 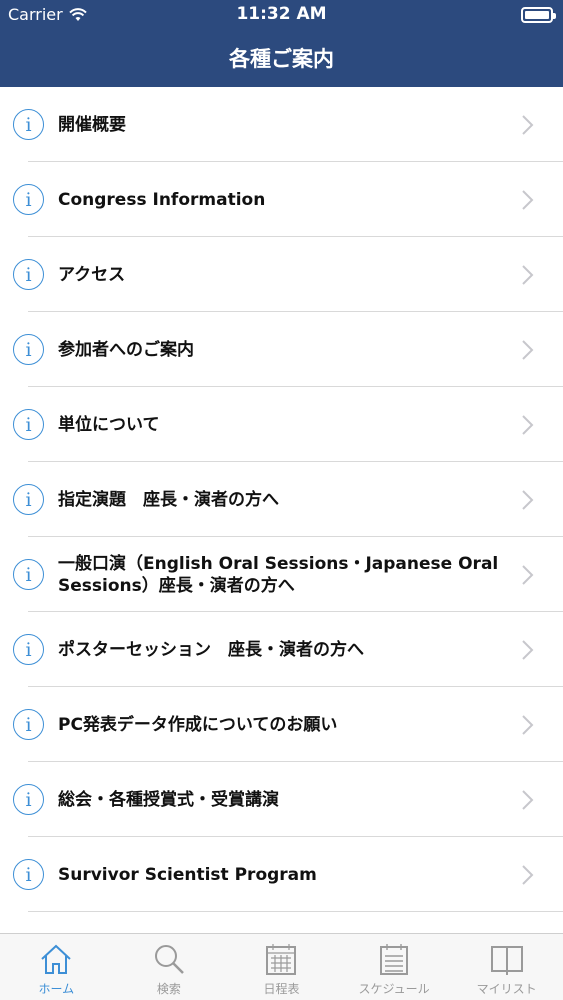 What do you see at coordinates (506, 960) in the screenshot?
I see `book-icon` at bounding box center [506, 960].